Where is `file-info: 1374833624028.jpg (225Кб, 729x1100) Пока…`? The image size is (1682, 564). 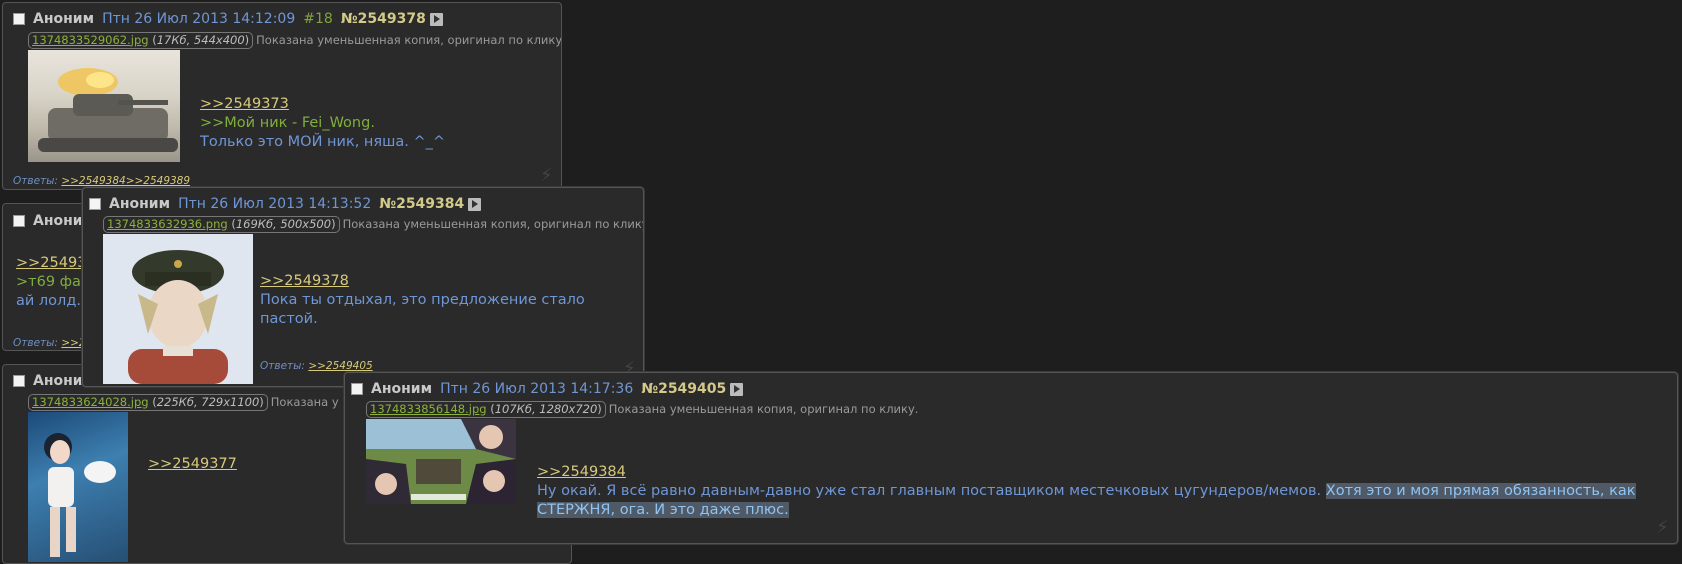 file-info: 1374833624028.jpg (225Кб, 729x1100) Пока… is located at coordinates (183, 402).